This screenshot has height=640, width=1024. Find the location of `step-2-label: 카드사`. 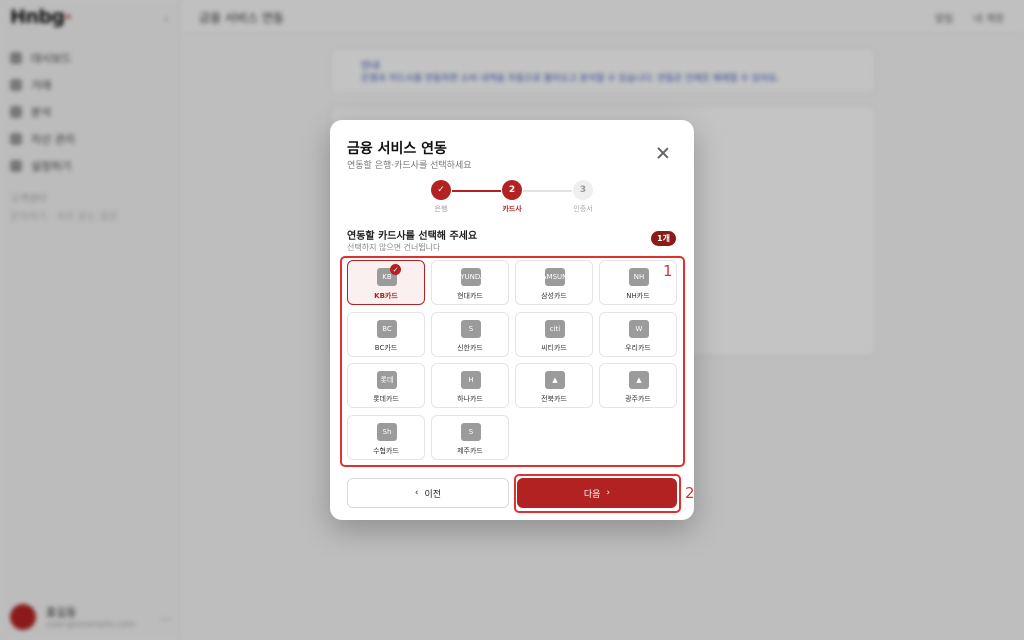

step-2-label: 카드사 is located at coordinates (512, 209).